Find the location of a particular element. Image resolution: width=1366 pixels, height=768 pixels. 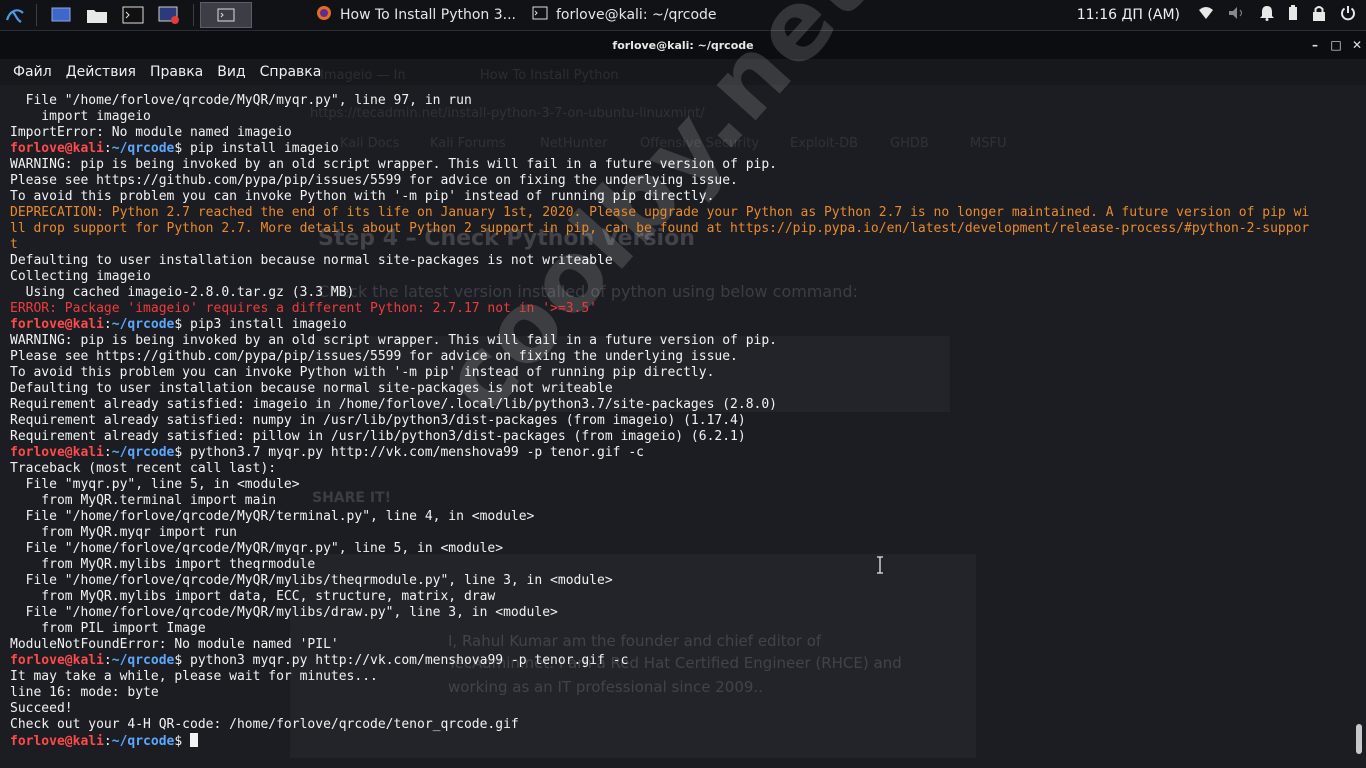

terminal-line-text: ImportError: No module named imageio is located at coordinates (151, 132).